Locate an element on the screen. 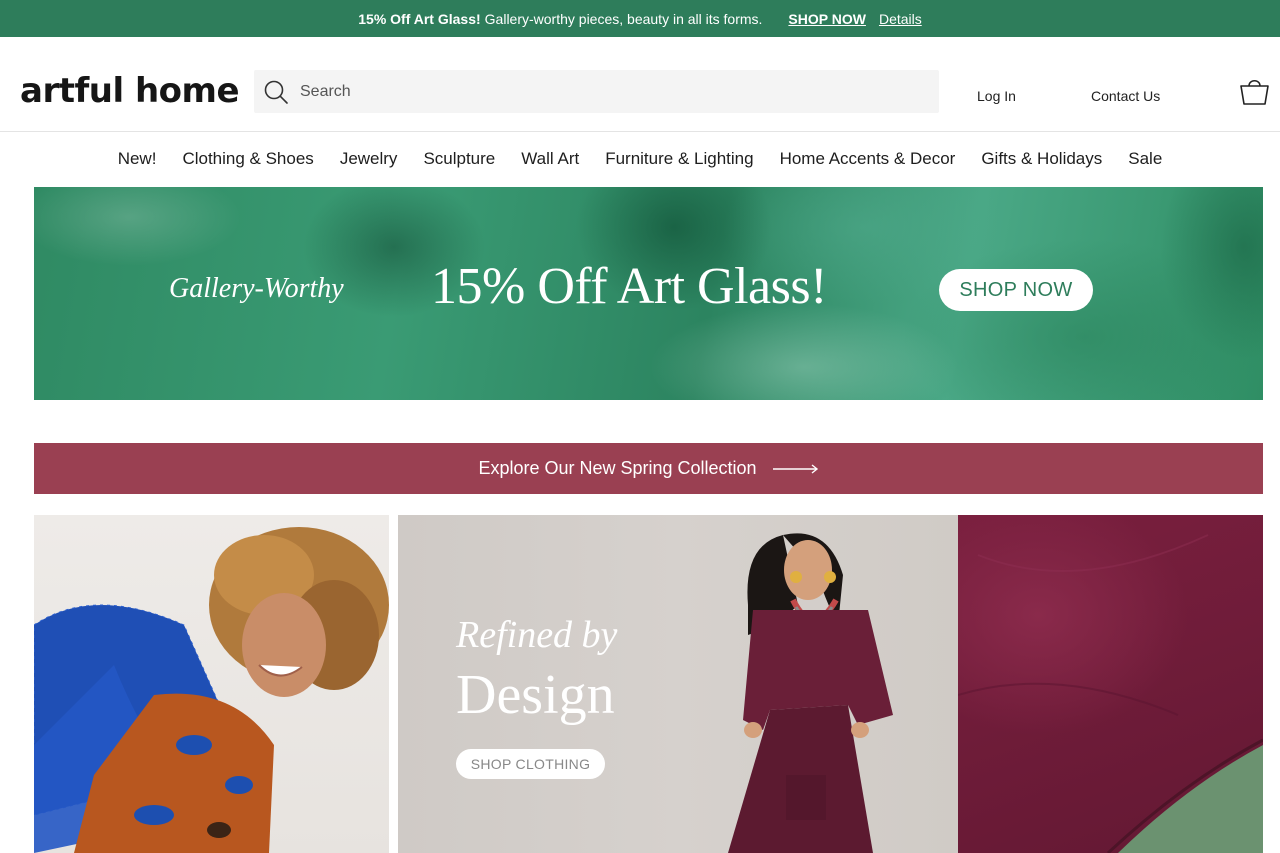 Image resolution: width=1280 pixels, height=853 pixels. contact-us-link: Contact Us is located at coordinates (1125, 96).